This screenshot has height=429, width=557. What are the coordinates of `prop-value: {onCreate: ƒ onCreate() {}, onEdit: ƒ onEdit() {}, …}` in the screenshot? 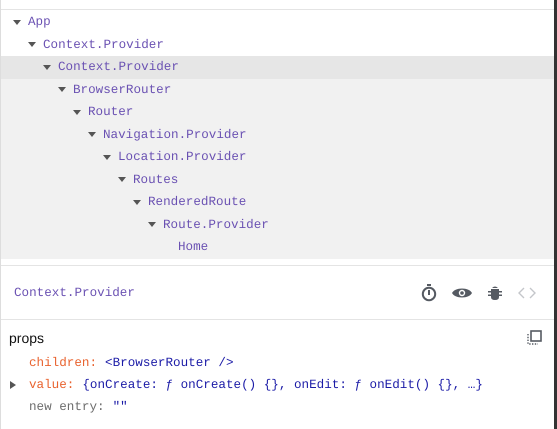 It's located at (282, 385).